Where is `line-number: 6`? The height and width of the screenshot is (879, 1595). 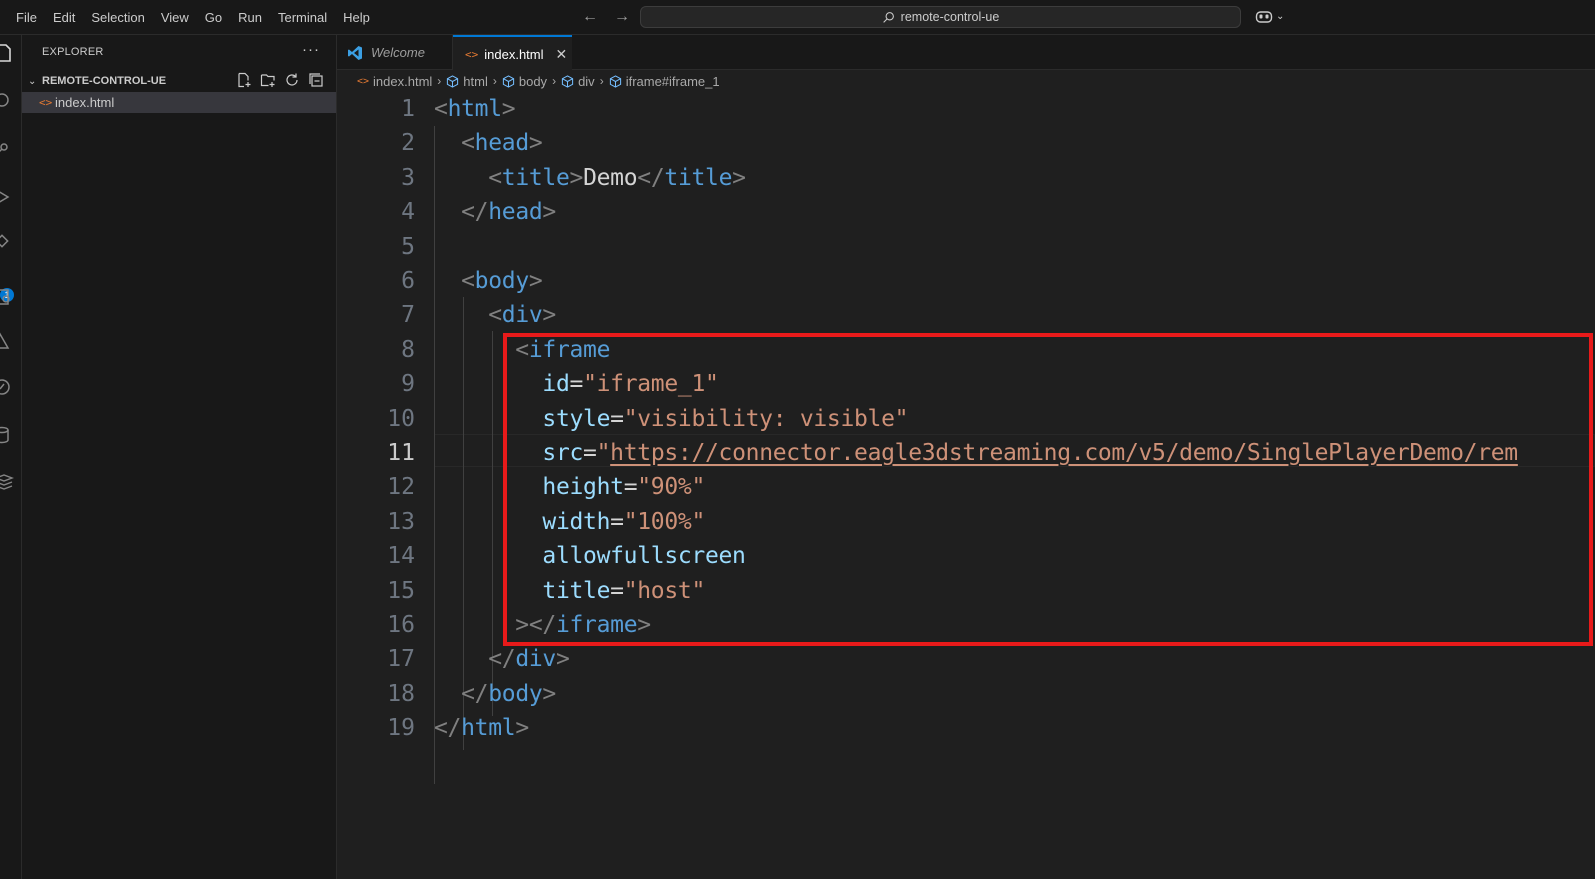 line-number: 6 is located at coordinates (408, 281).